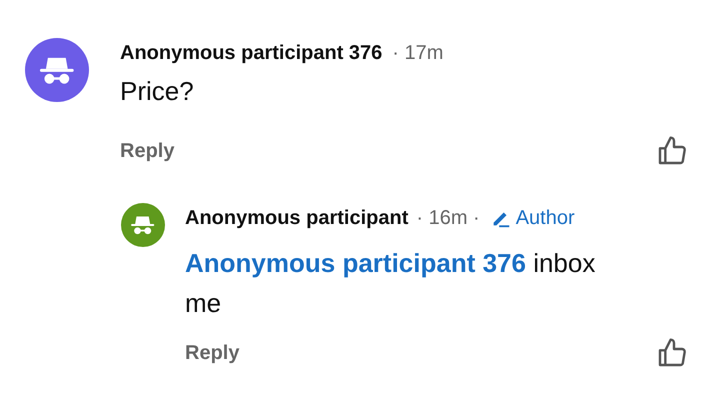  Describe the element at coordinates (448, 218) in the screenshot. I see `timestamp: · 16m ·` at that location.